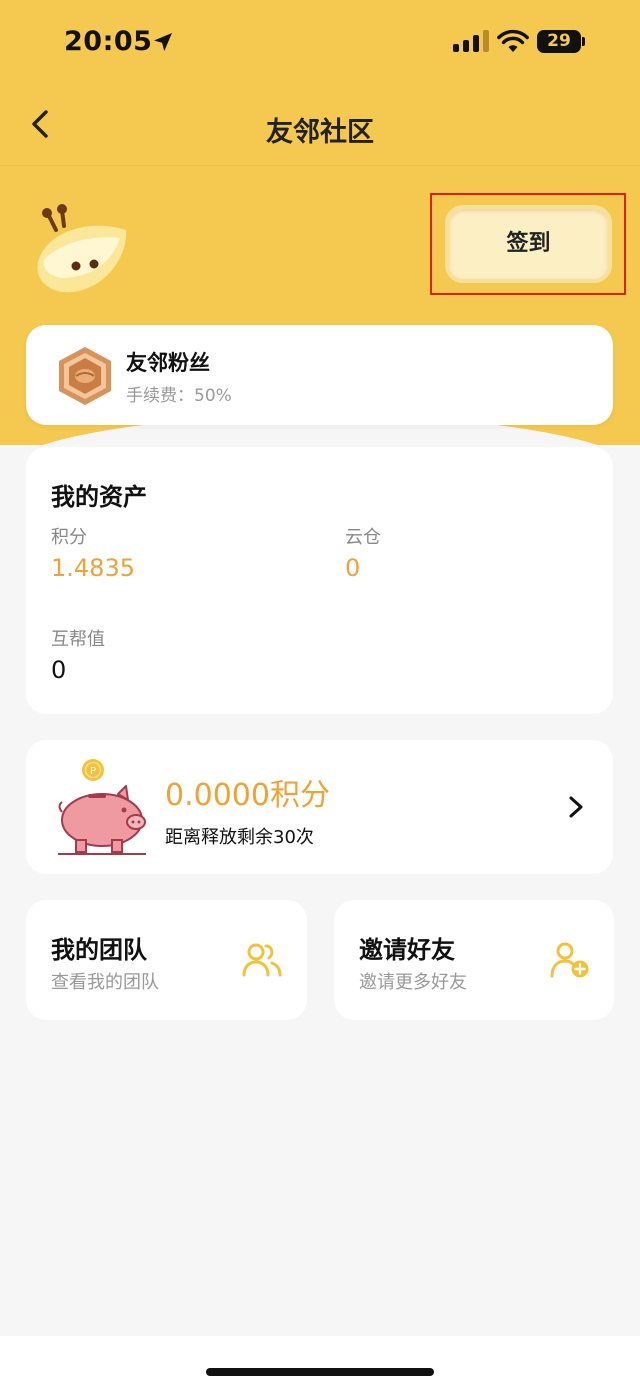  Describe the element at coordinates (262, 960) in the screenshot. I see `users-icon` at that location.